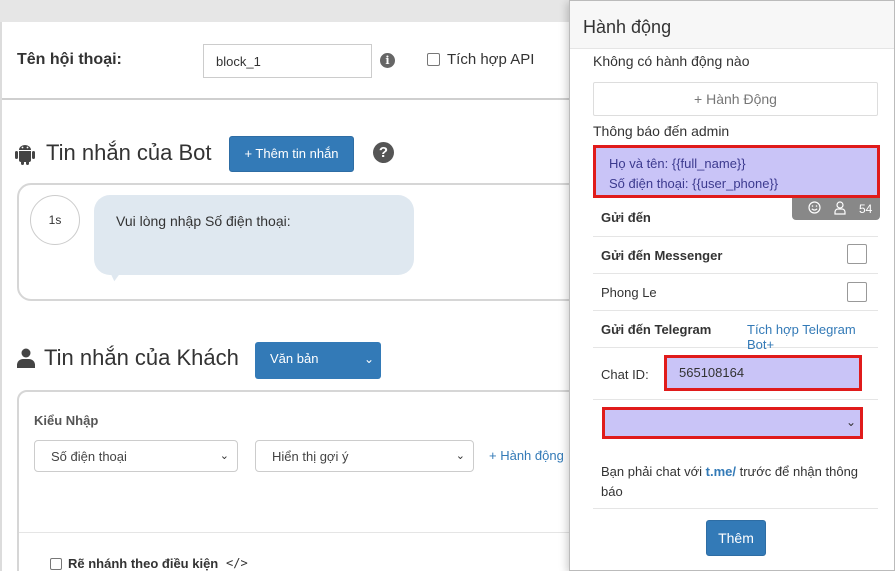  I want to click on api-checkbox, so click(433, 59).